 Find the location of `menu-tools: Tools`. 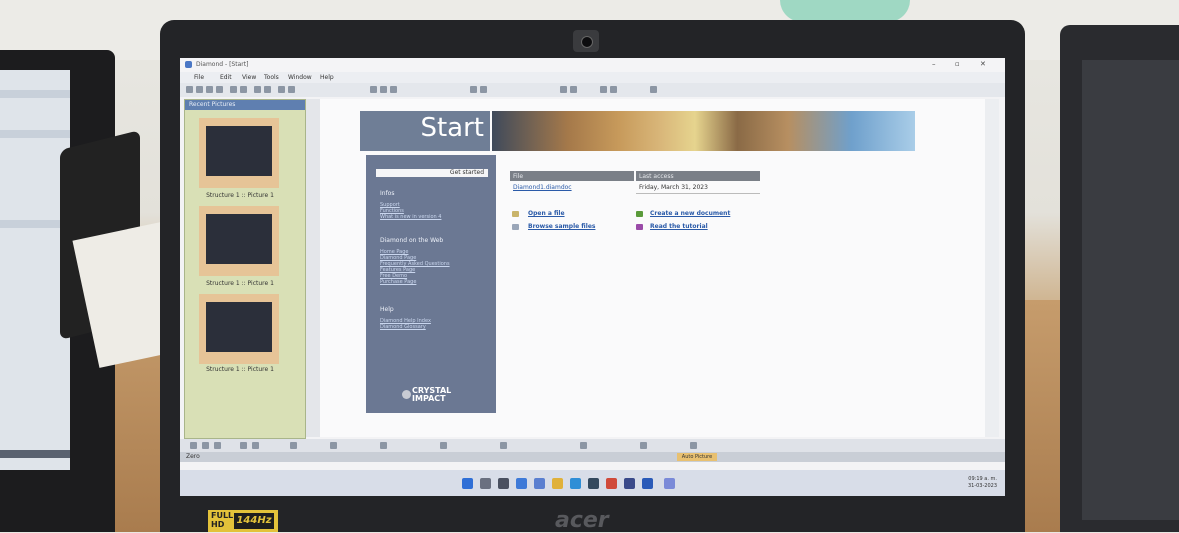

menu-tools: Tools is located at coordinates (271, 77).